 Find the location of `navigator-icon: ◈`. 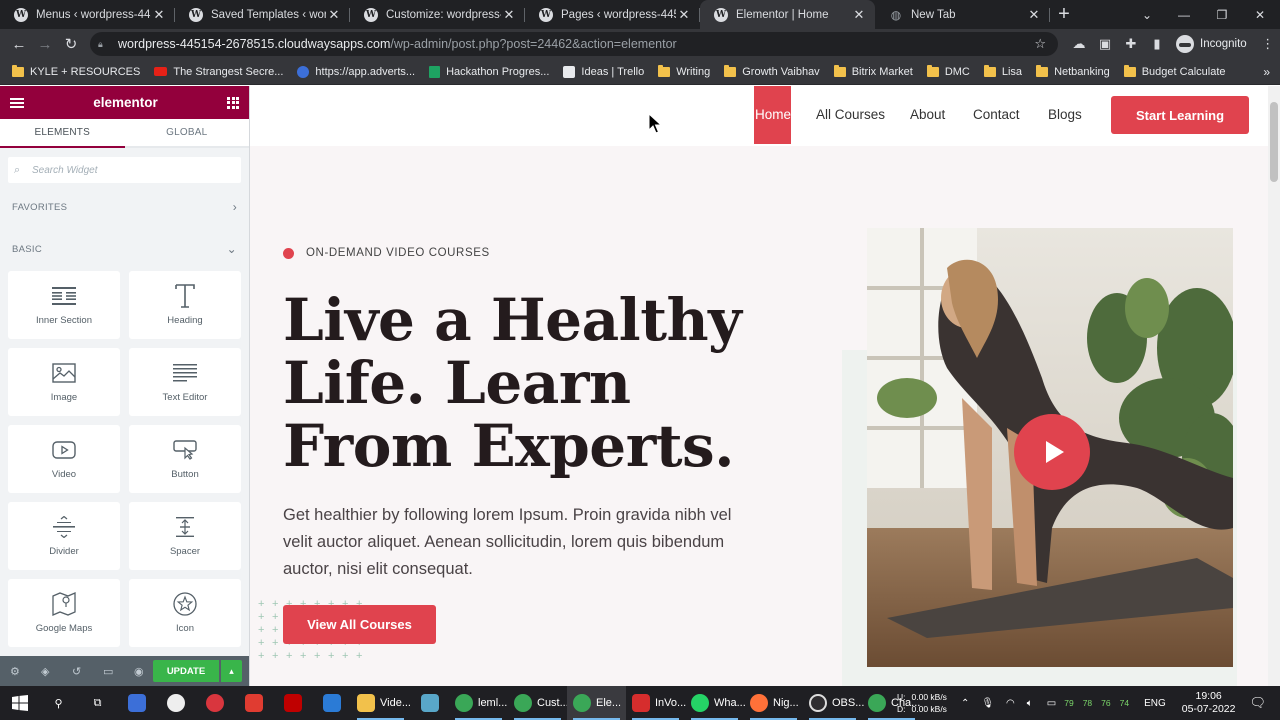

navigator-icon: ◈ is located at coordinates (56, 671).